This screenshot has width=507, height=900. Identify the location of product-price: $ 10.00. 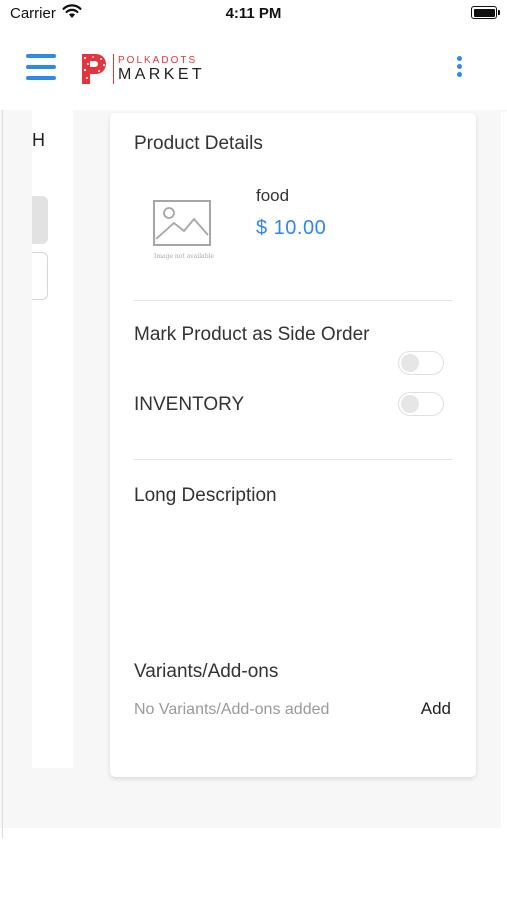
(291, 228).